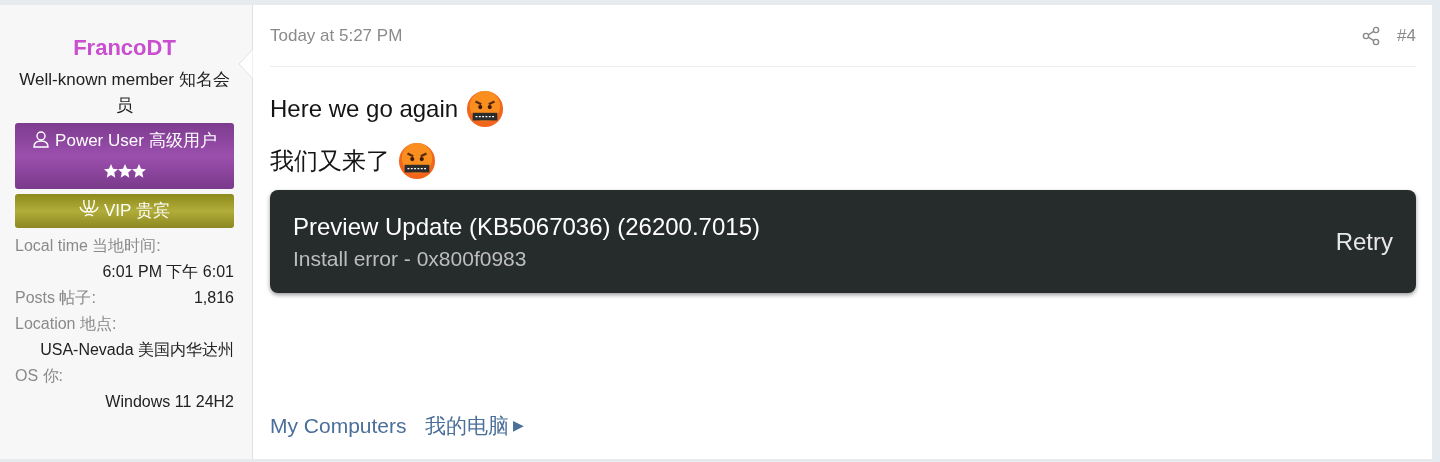  I want to click on user-title: Well-known member 知名会员, so click(124, 93).